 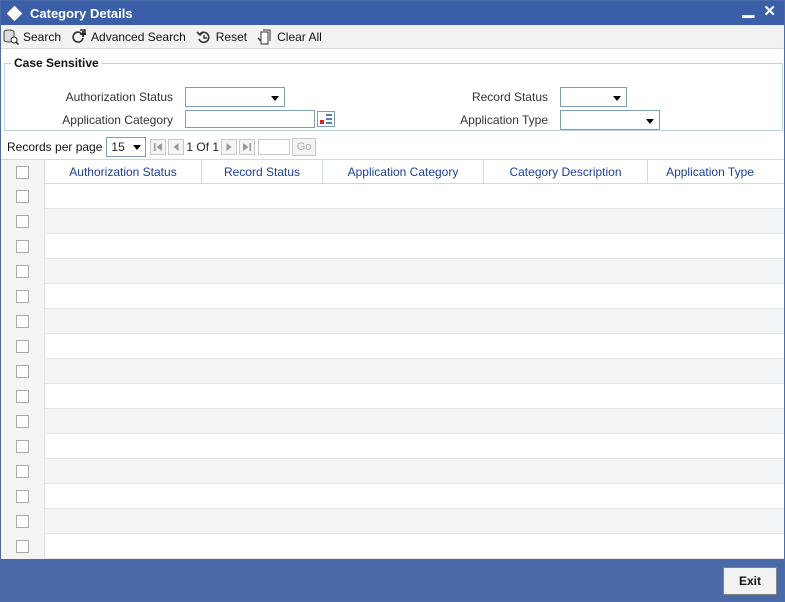 I want to click on minimize-icon: ▁, so click(x=748, y=10).